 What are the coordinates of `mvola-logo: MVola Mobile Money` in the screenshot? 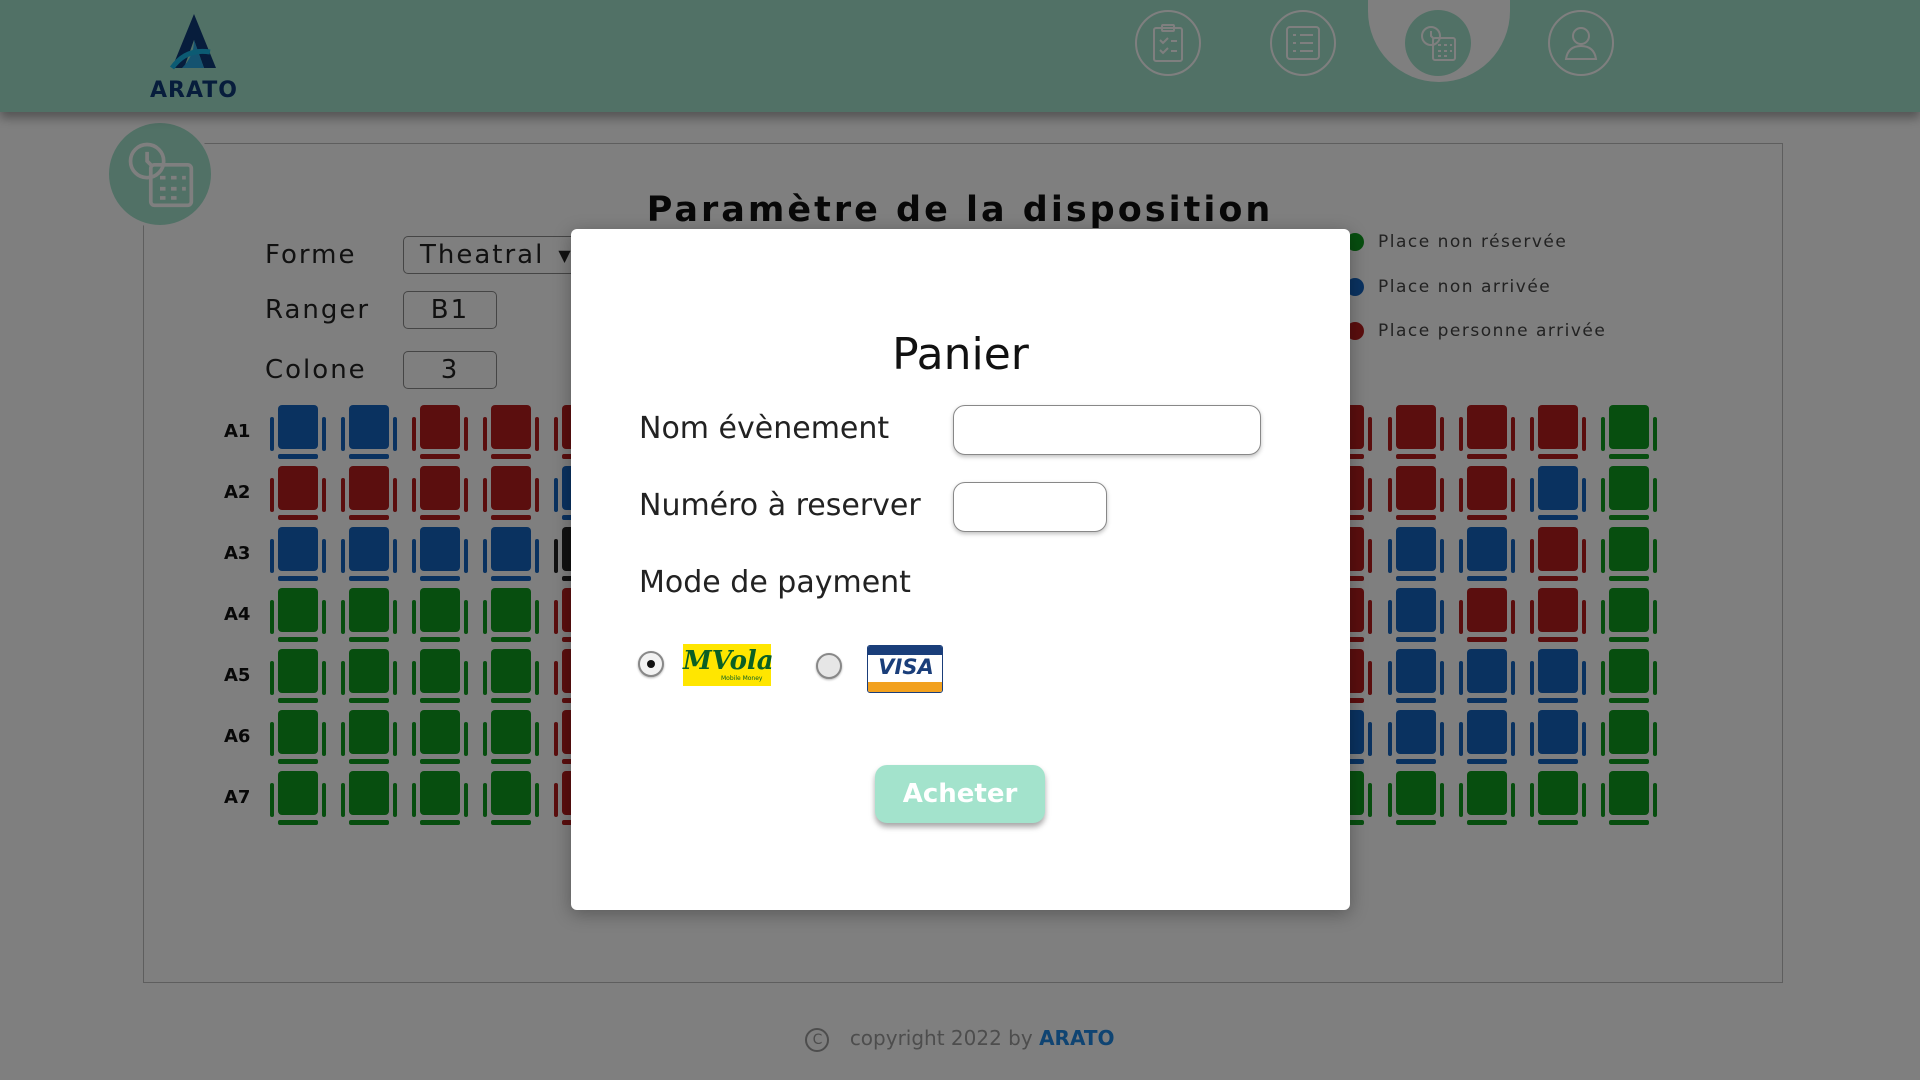 It's located at (728, 665).